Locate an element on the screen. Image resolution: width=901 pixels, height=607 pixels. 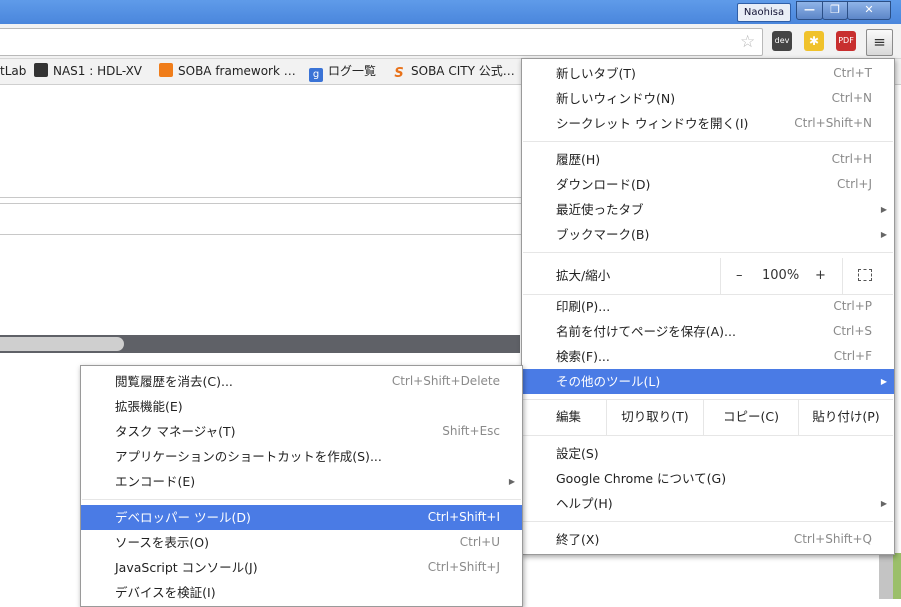
menu-item-help: ヘルプ(H) ▶ is located at coordinates (708, 503).